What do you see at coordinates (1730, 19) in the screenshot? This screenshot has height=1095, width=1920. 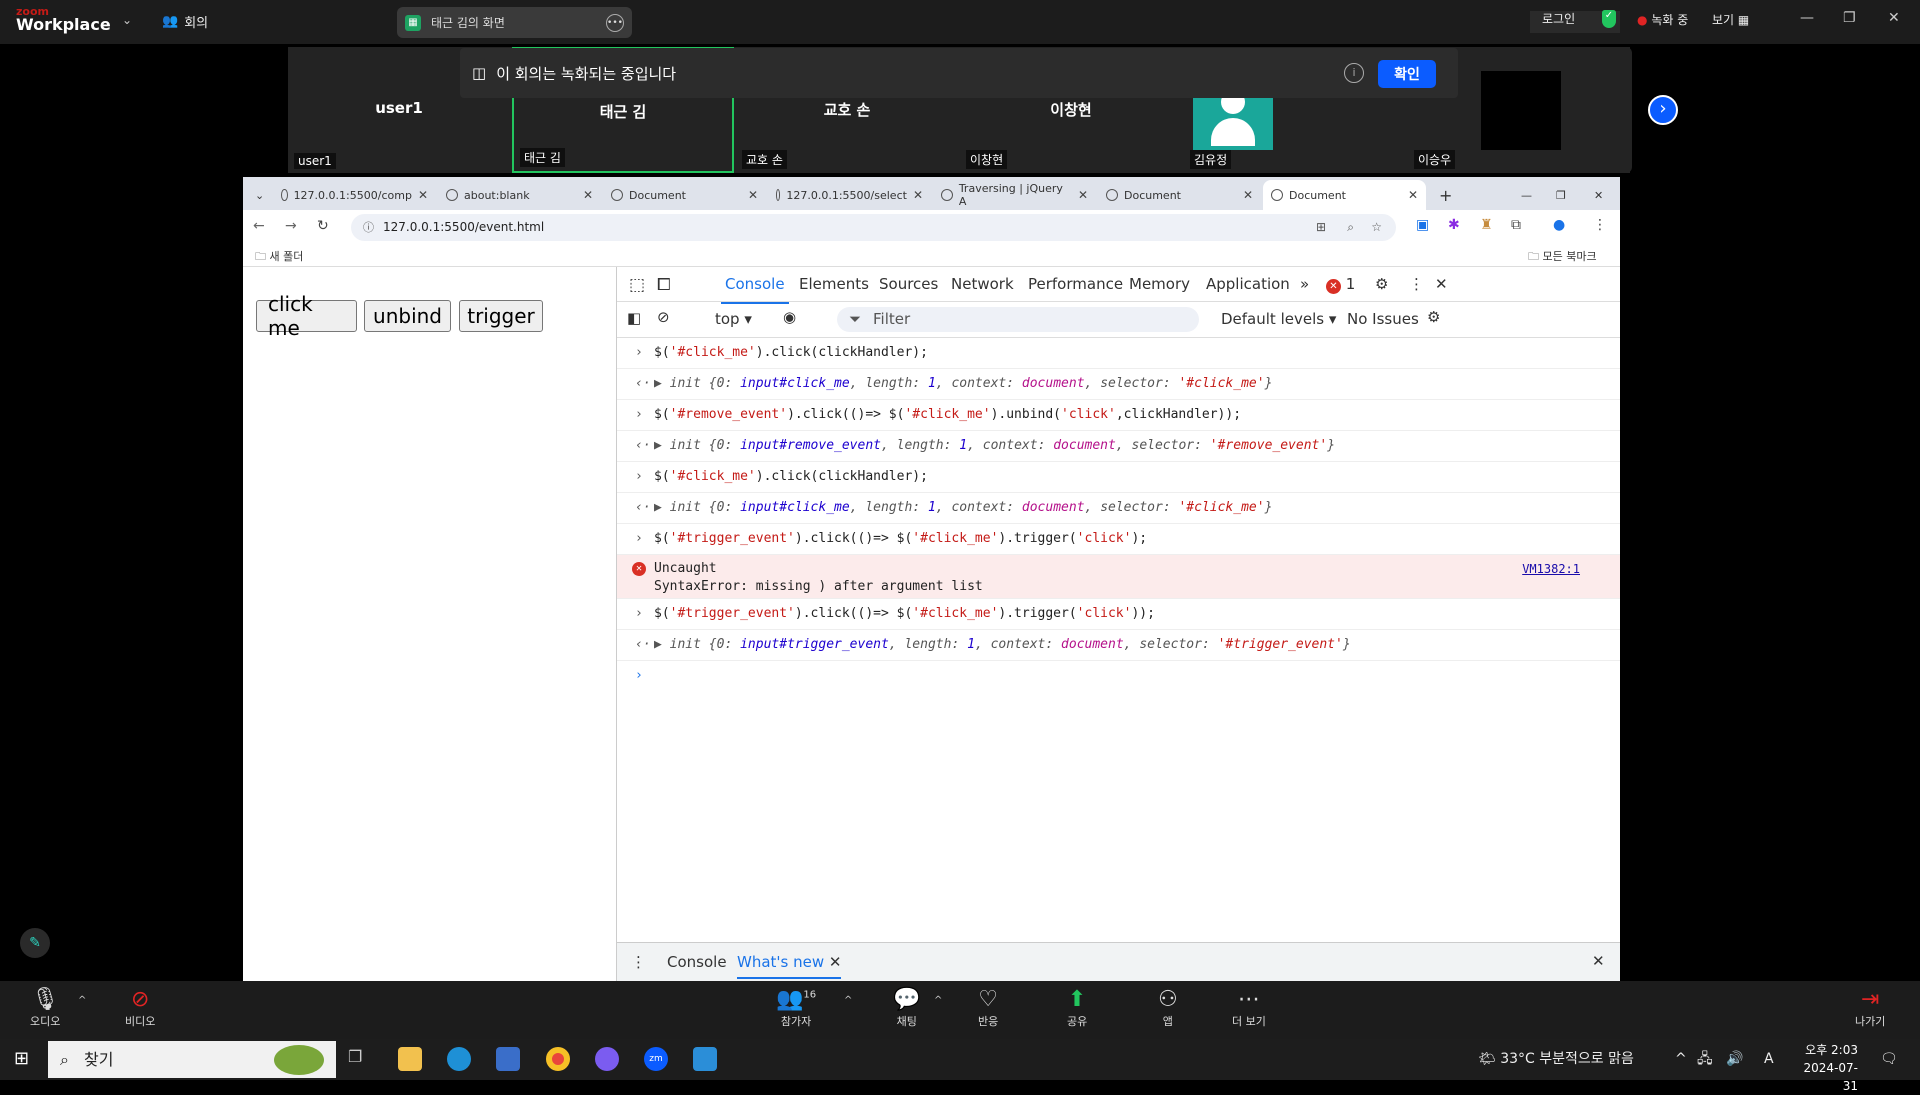 I see `view-button: 보기 ▦` at bounding box center [1730, 19].